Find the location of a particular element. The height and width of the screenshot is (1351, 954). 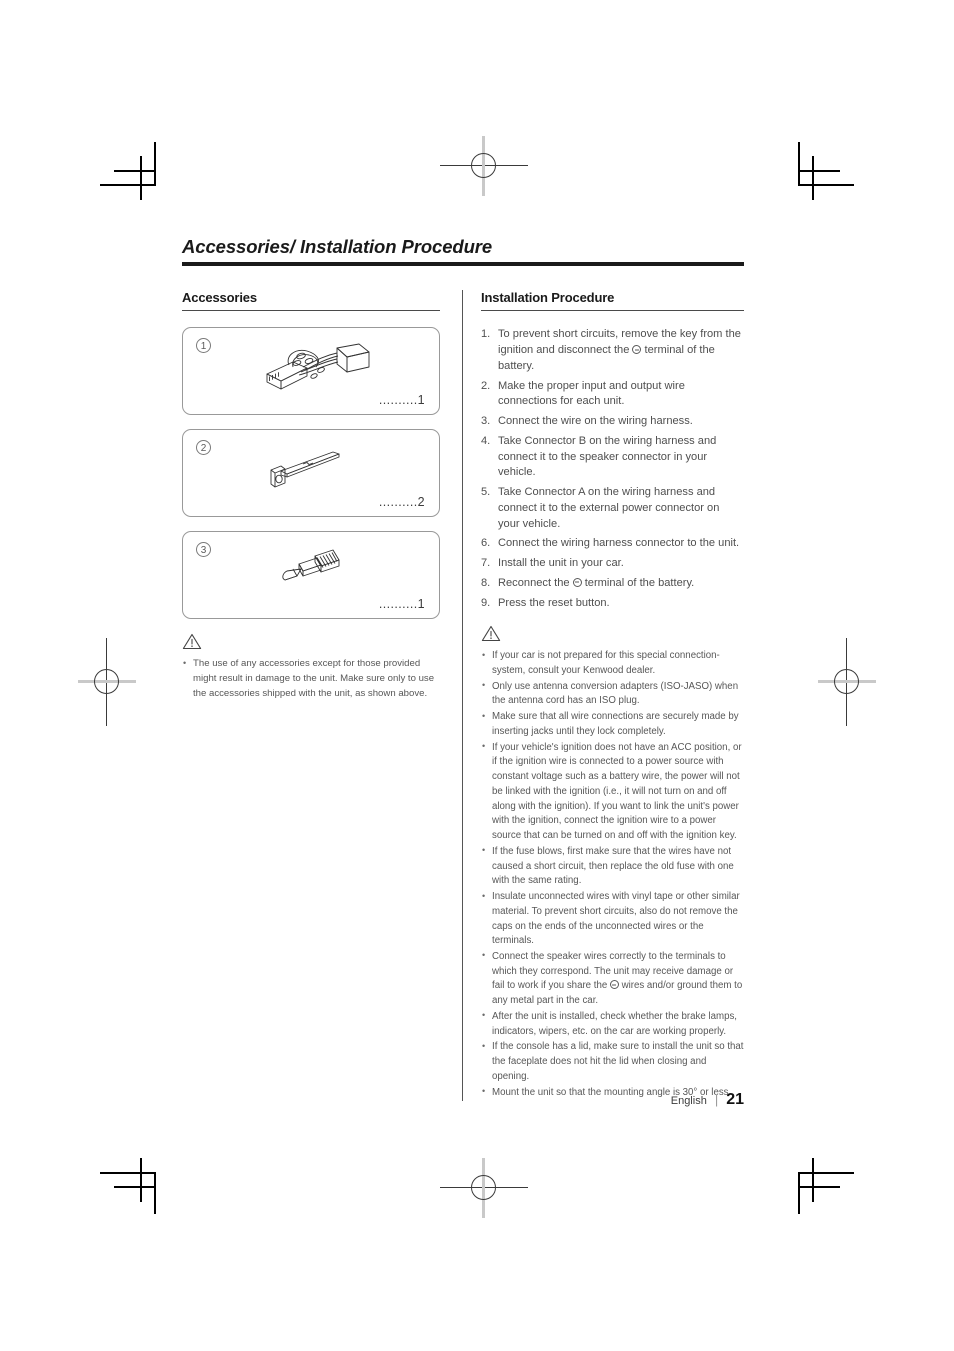

accessory-quantity-2: ..........2 is located at coordinates (401, 502).